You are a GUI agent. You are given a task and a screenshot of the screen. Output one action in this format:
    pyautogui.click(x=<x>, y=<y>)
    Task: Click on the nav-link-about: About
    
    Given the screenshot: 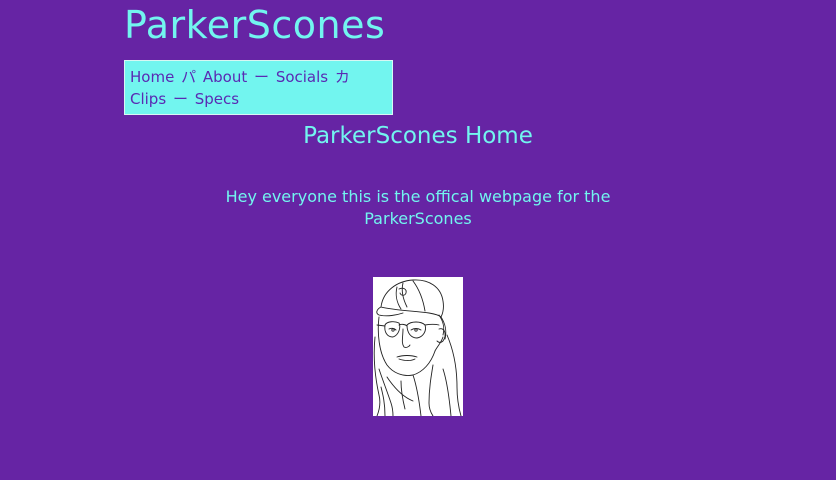 What is the action you would take?
    pyautogui.click(x=225, y=77)
    